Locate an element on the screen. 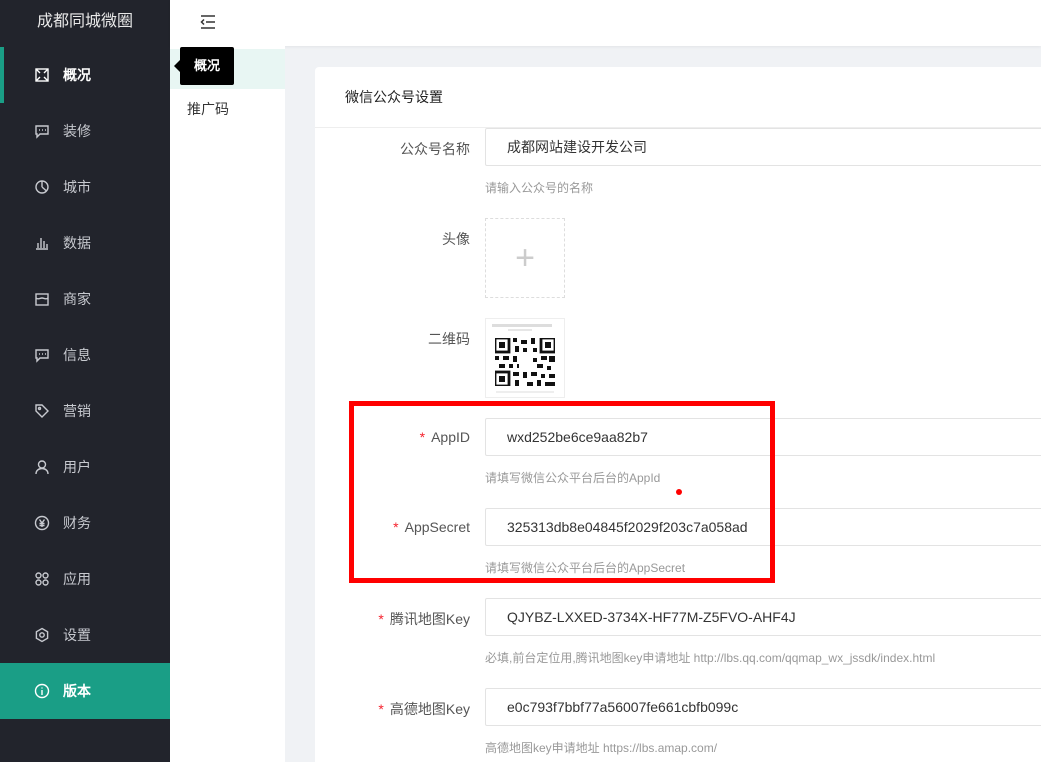 The width and height of the screenshot is (1041, 762). sidebar-item-decoration: 装修 is located at coordinates (85, 131).